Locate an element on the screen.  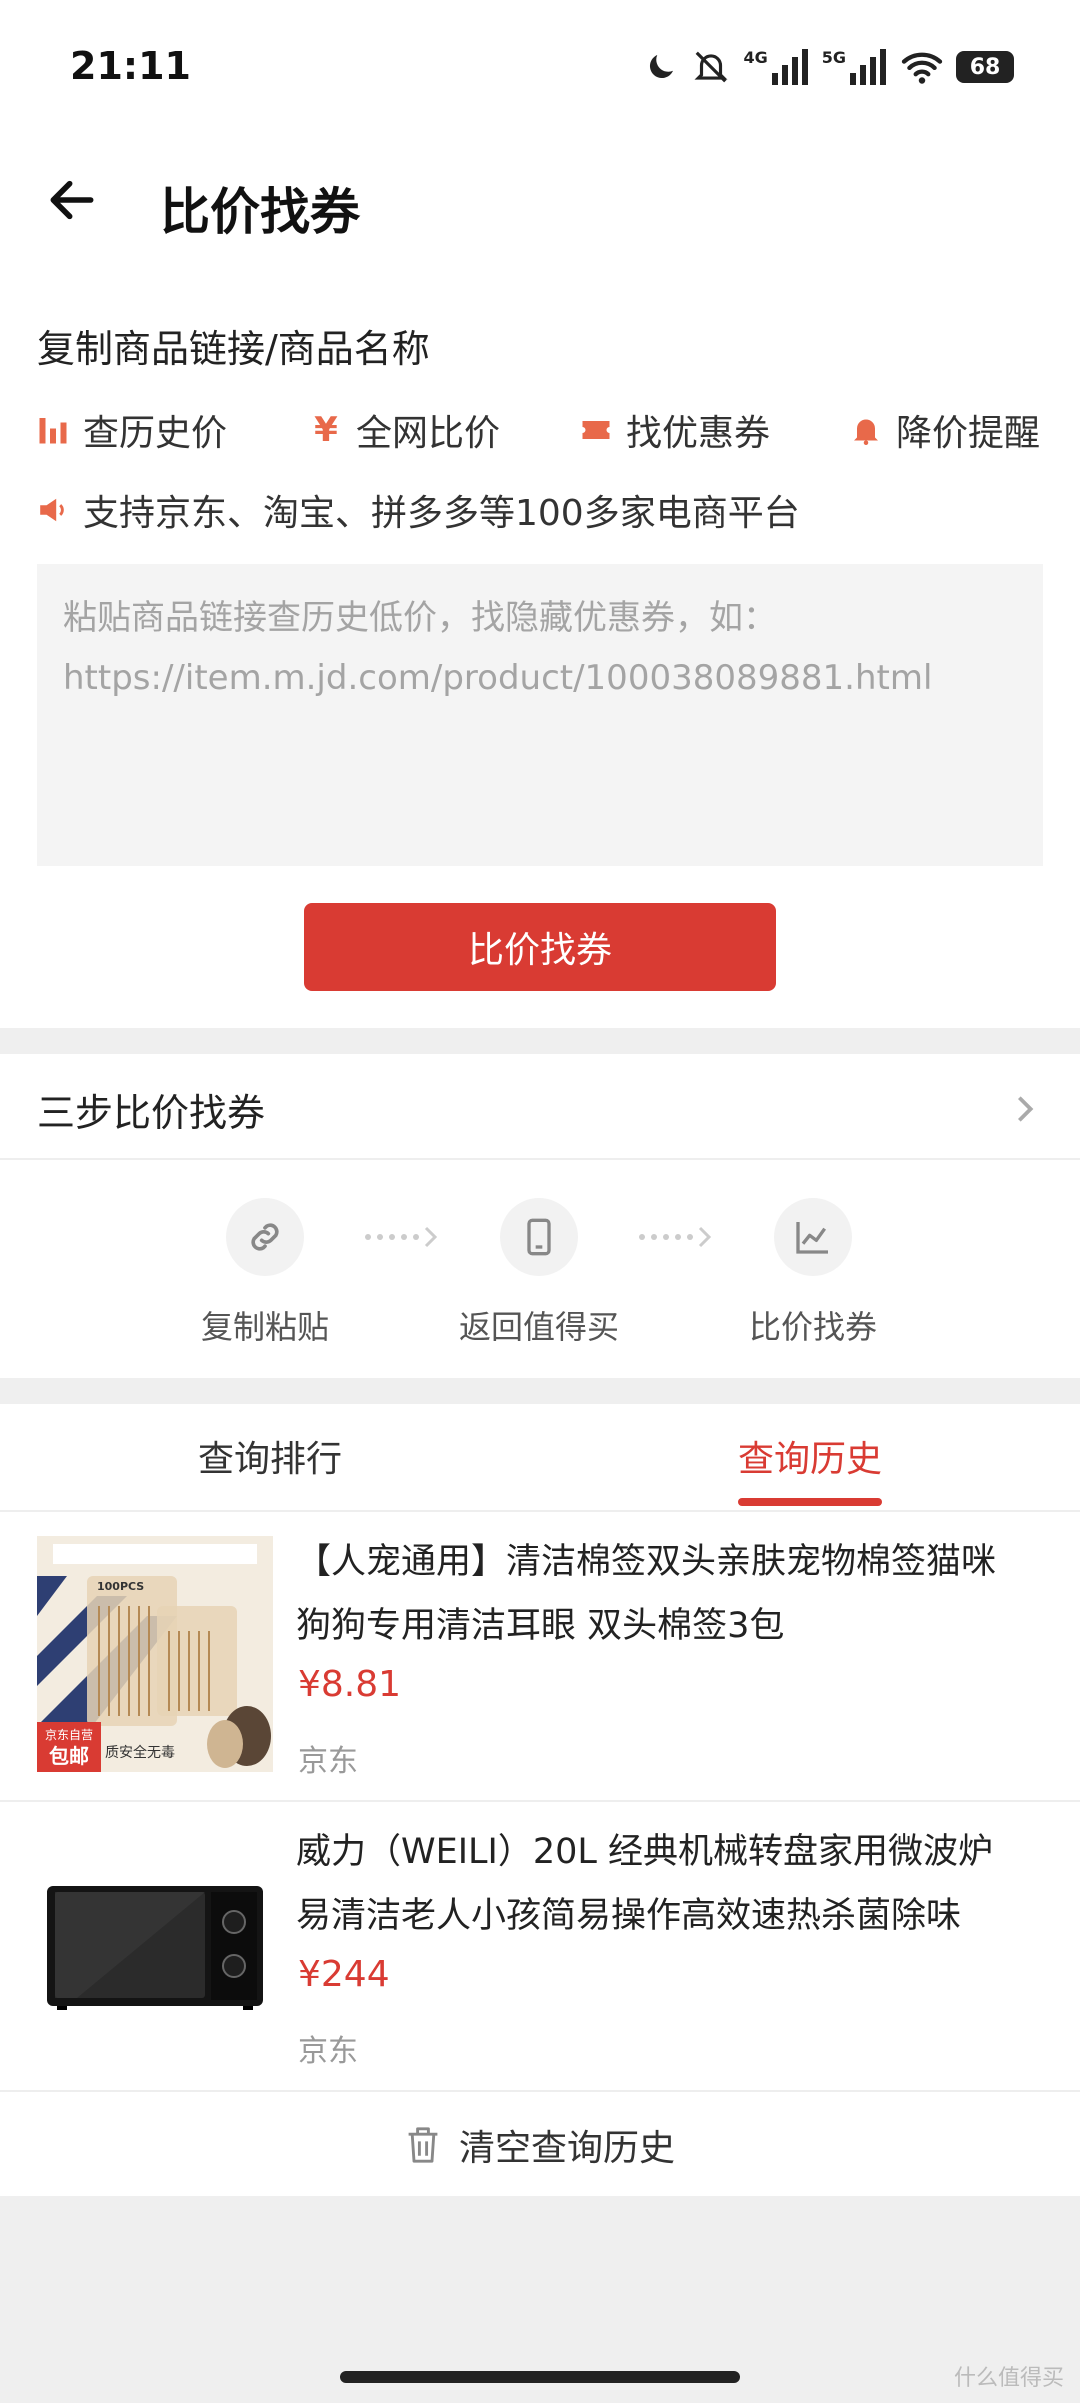
feature-coupon: 找优惠券 is located at coordinates (675, 430).